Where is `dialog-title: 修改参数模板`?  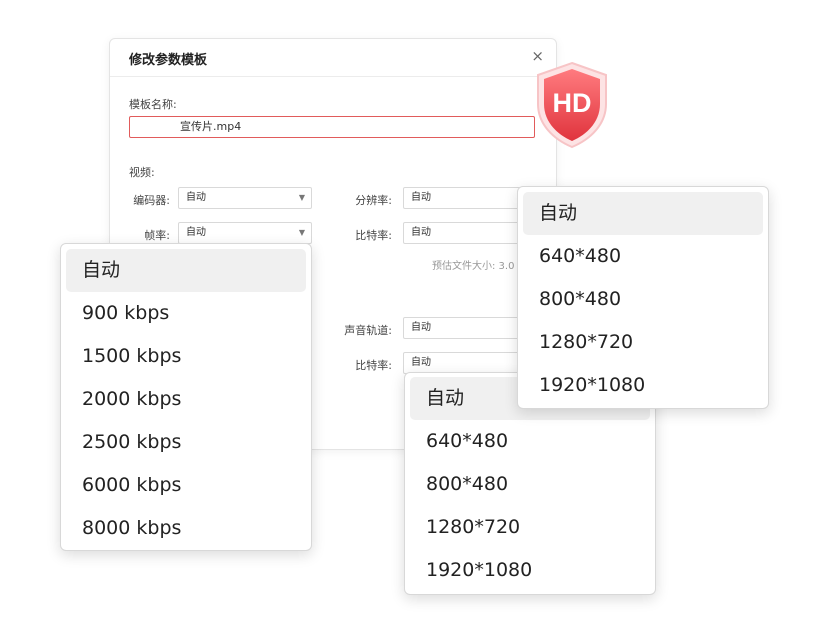 dialog-title: 修改参数模板 is located at coordinates (168, 60).